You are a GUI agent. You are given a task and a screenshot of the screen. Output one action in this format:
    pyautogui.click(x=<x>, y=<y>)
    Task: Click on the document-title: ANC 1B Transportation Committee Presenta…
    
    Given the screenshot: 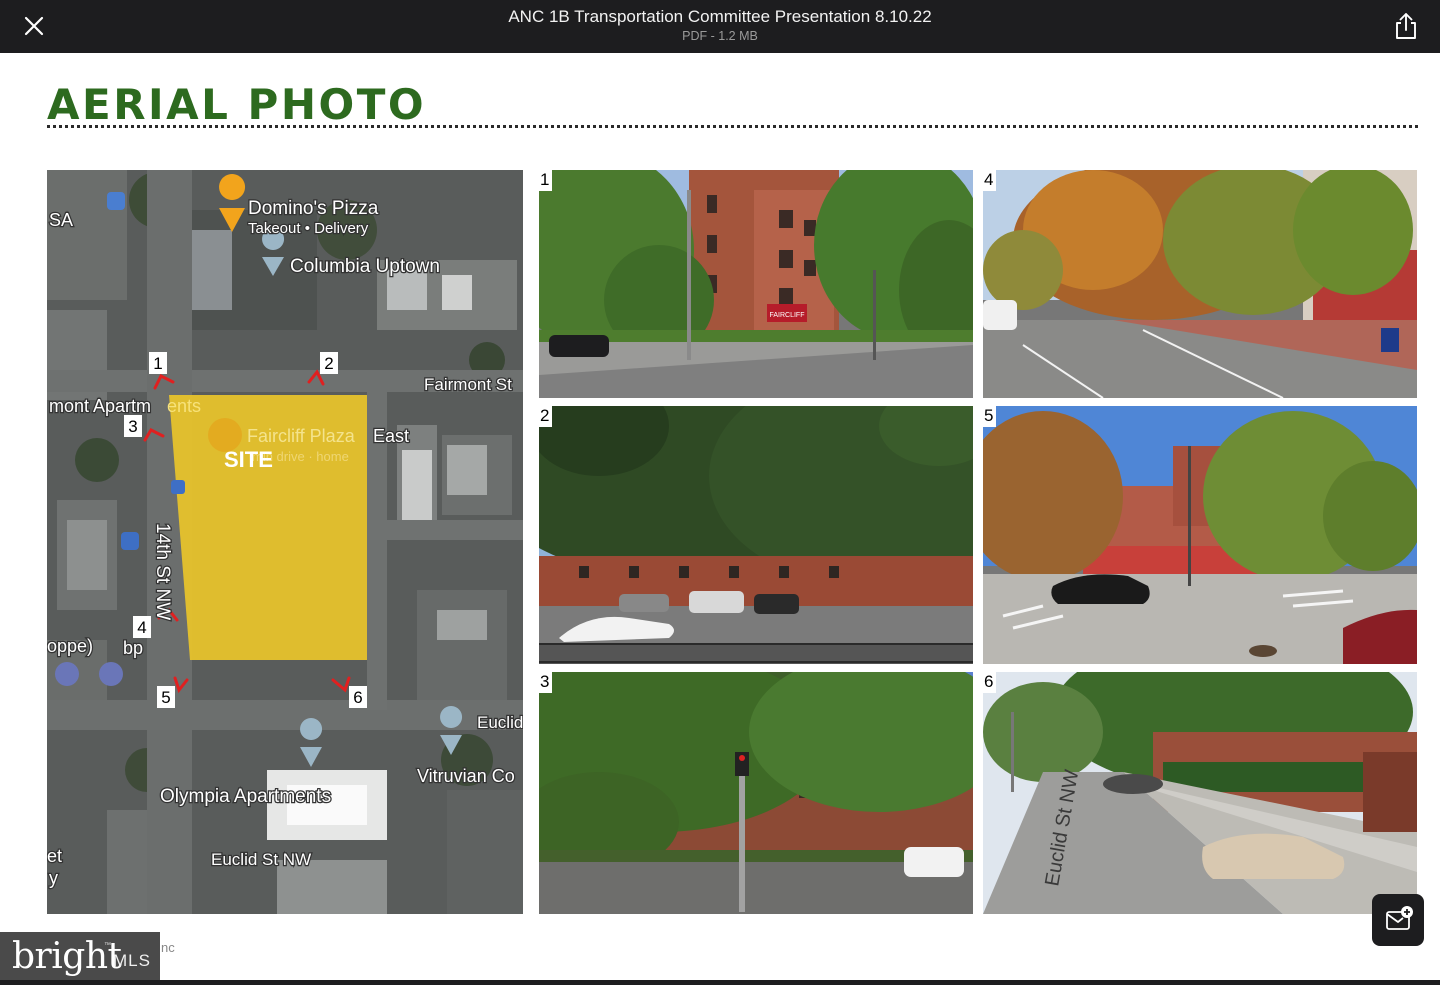 What is the action you would take?
    pyautogui.click(x=720, y=16)
    